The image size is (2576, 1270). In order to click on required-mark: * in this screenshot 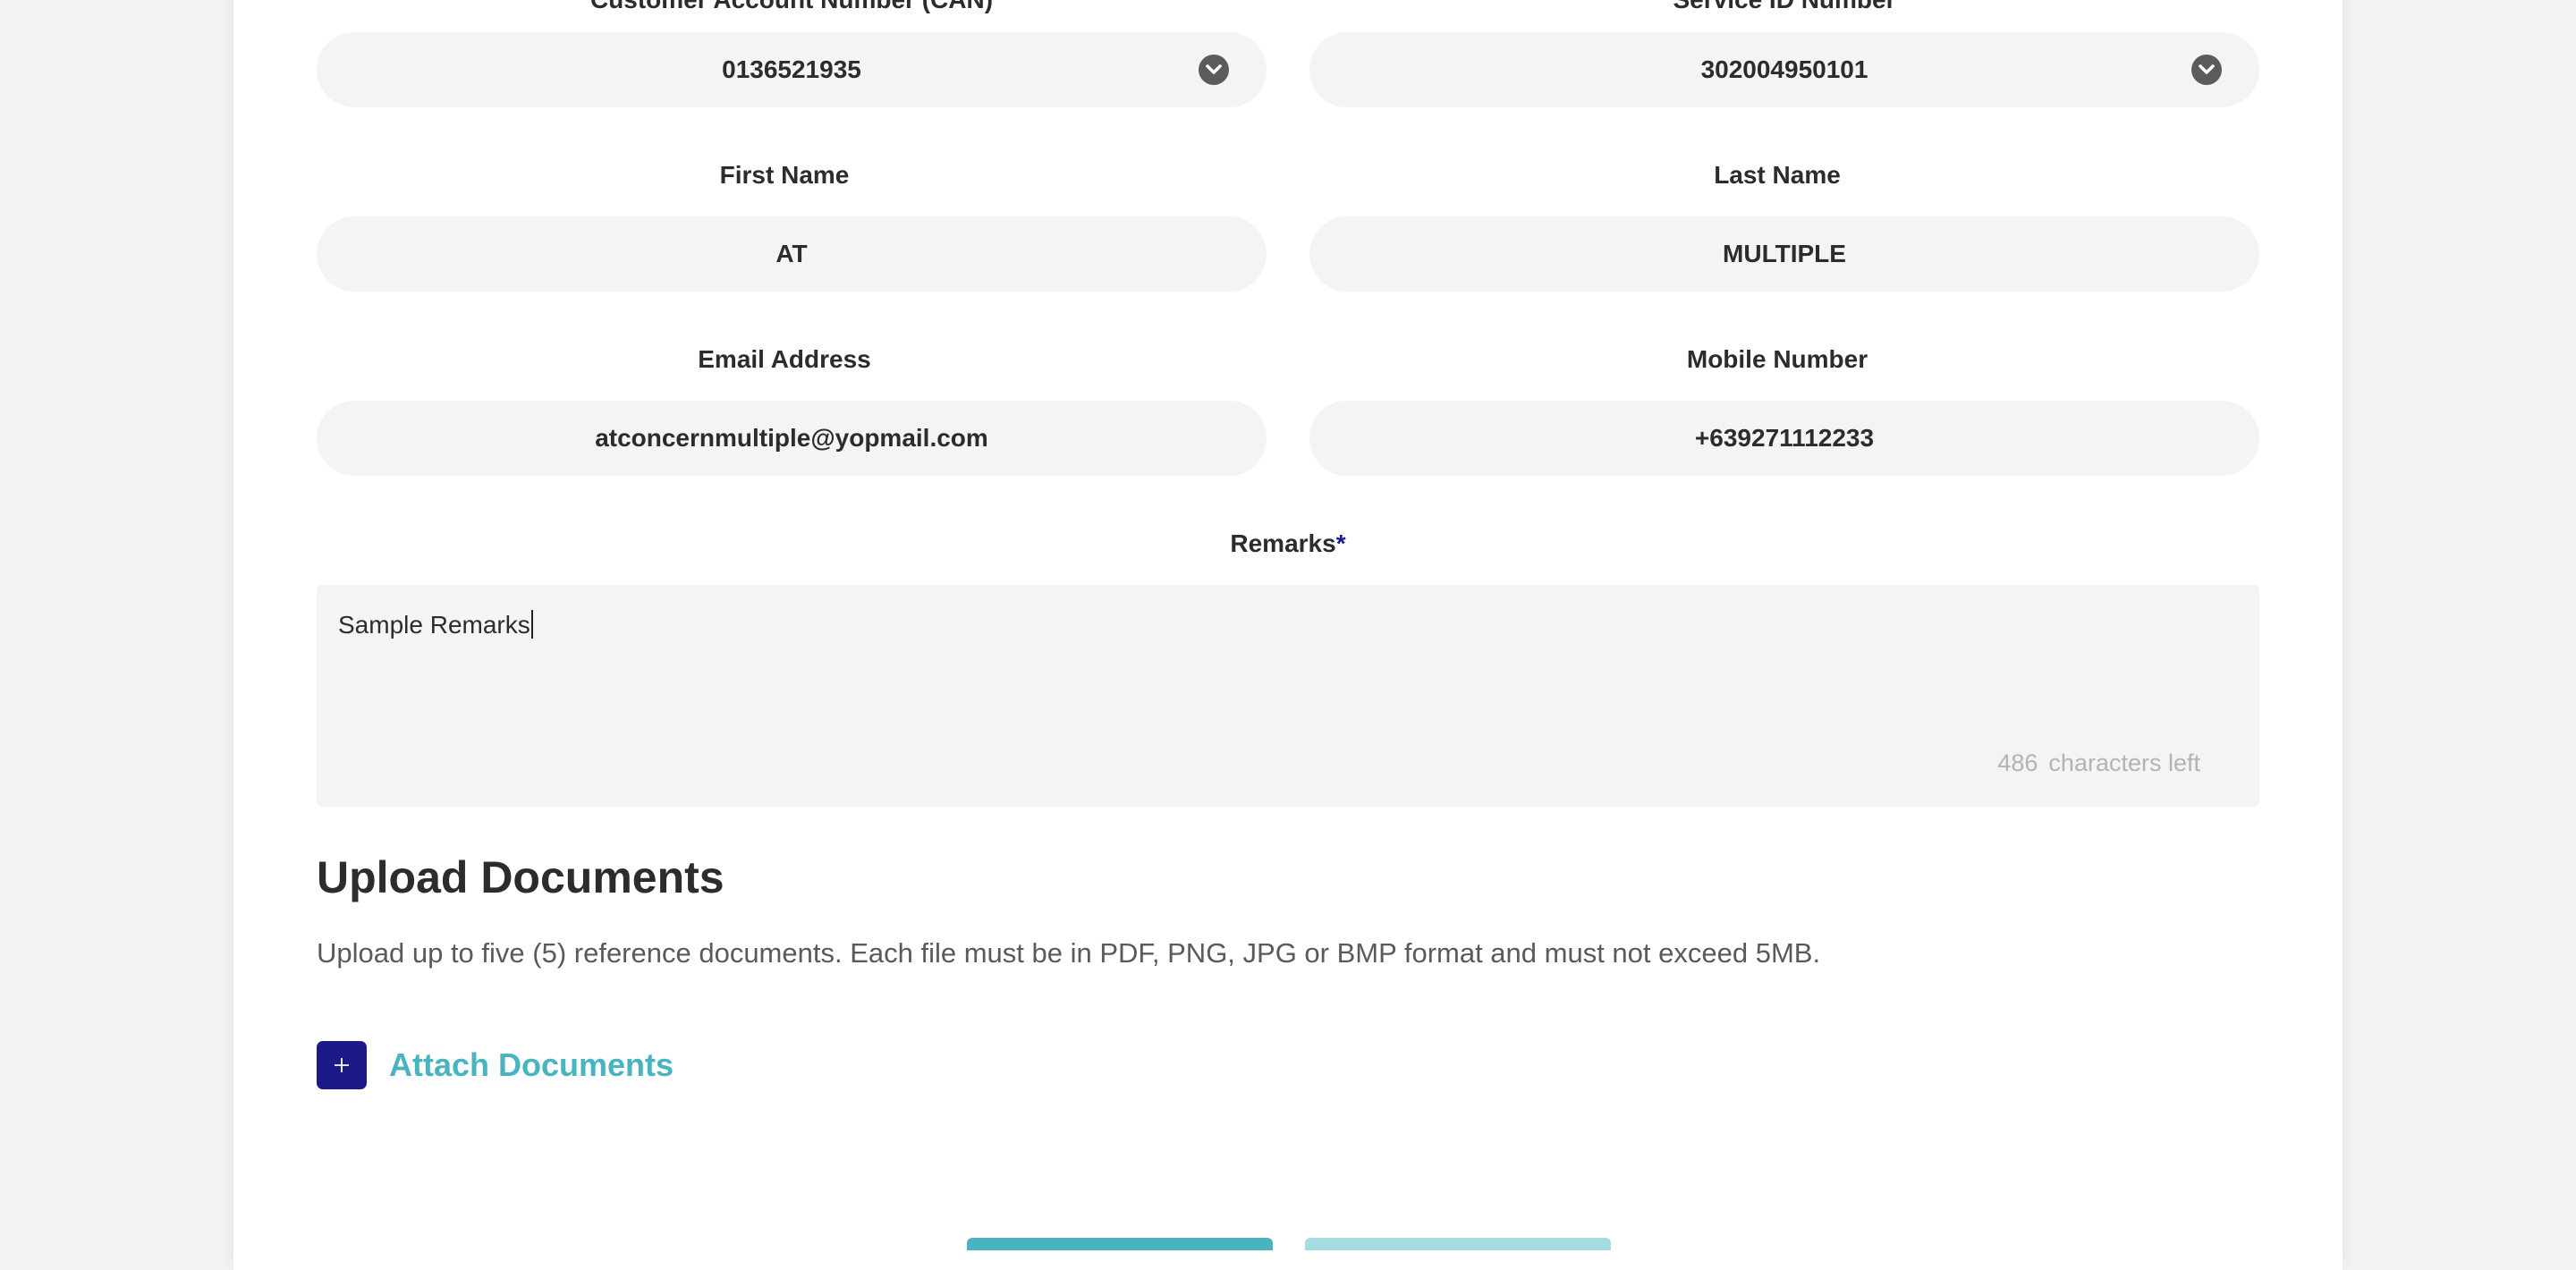, I will do `click(1340, 543)`.